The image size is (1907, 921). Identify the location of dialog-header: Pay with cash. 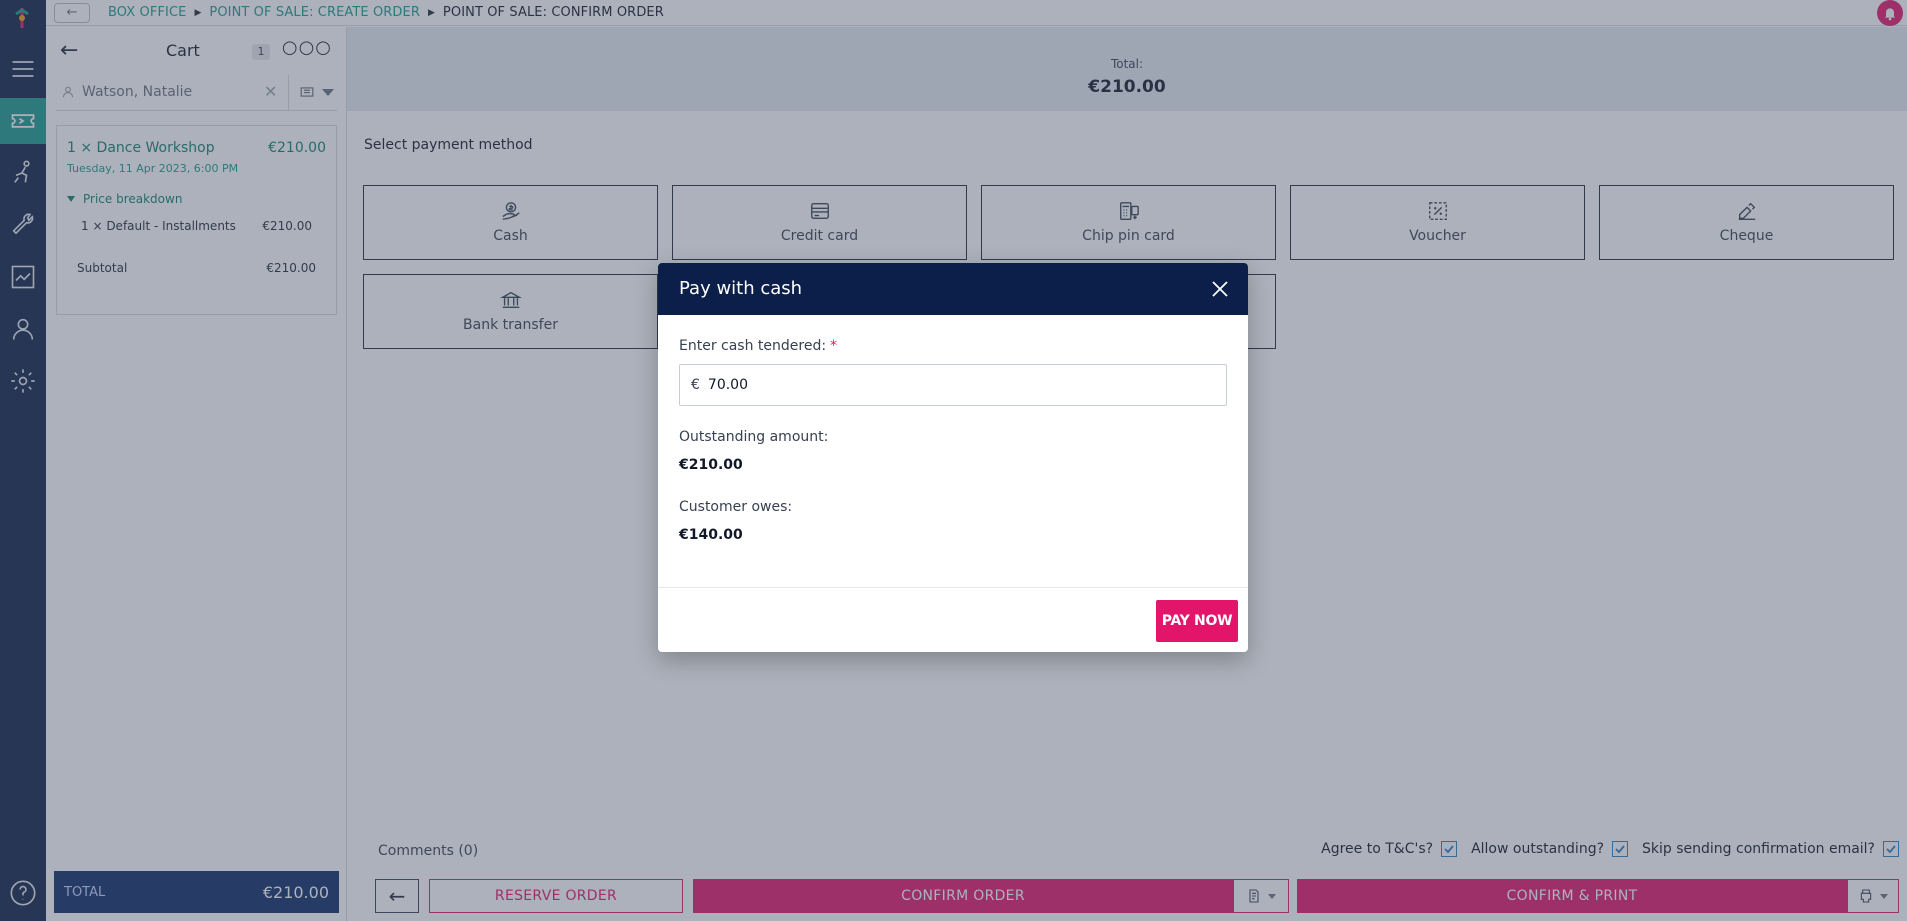
(953, 289).